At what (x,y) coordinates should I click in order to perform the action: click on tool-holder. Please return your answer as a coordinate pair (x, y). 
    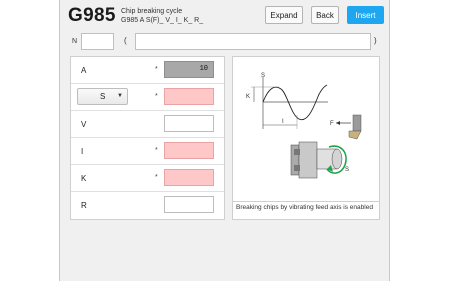
    Looking at the image, I should click on (357, 123).